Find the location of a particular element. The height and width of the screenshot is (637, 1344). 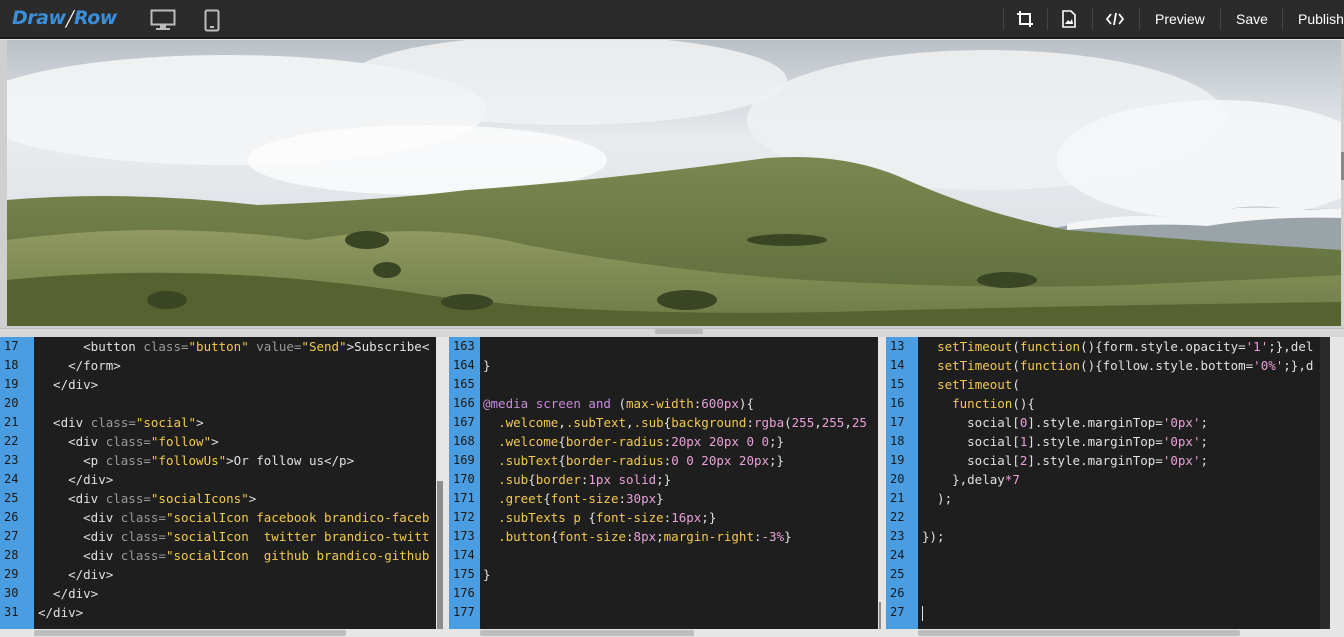

html-editor-scrollbar is located at coordinates (440, 483).